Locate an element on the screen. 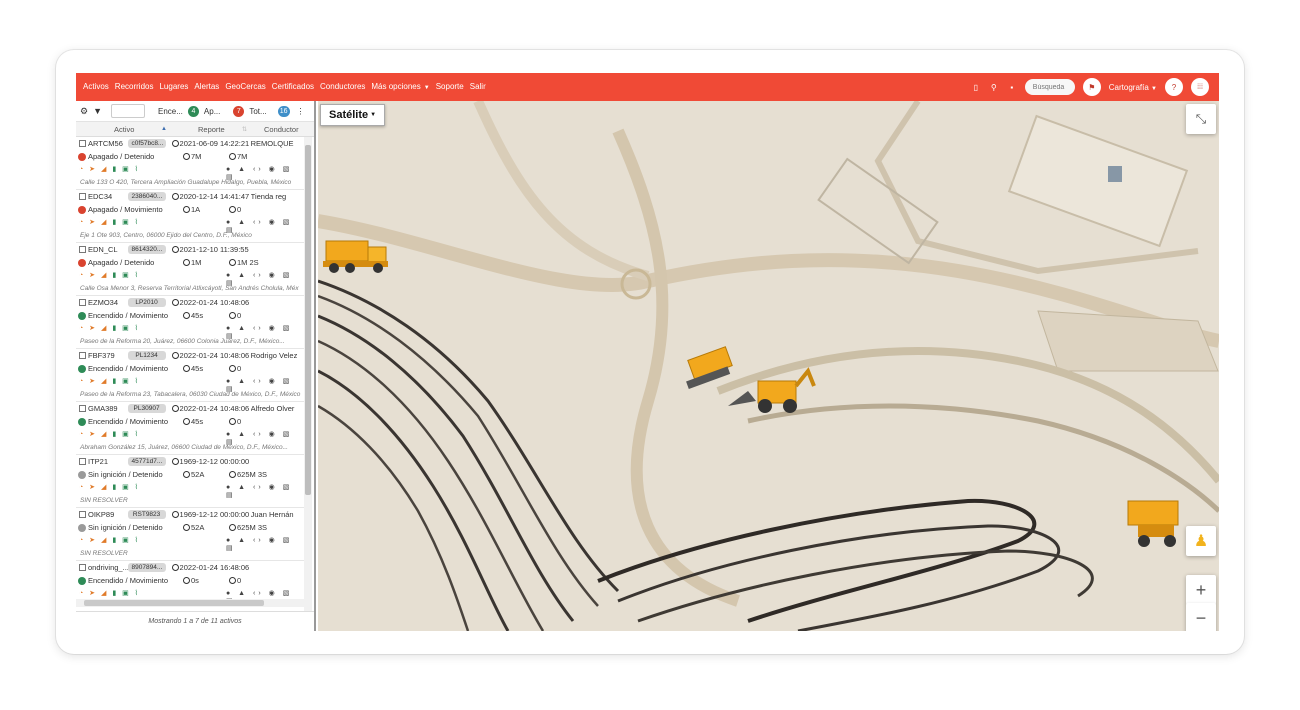  sort-asc-icon: ▲ is located at coordinates (164, 129).